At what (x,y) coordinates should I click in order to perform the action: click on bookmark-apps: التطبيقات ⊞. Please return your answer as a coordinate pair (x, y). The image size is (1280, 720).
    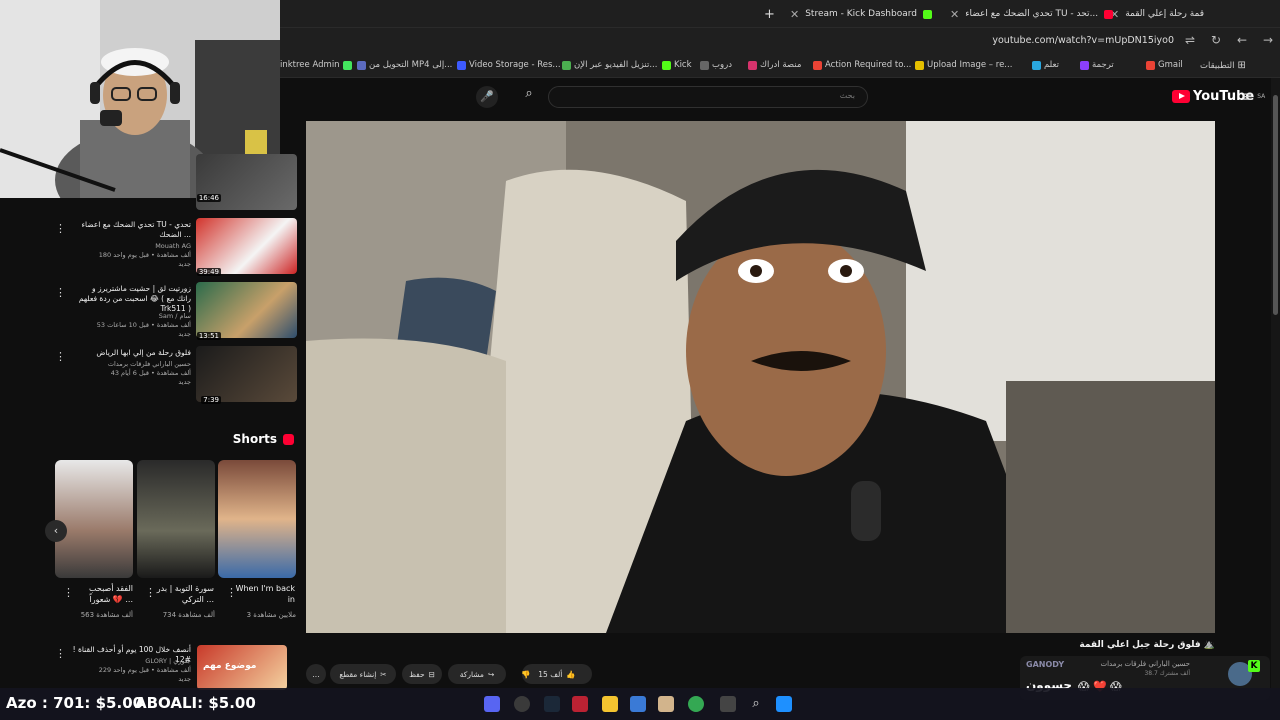
    Looking at the image, I should click on (1223, 65).